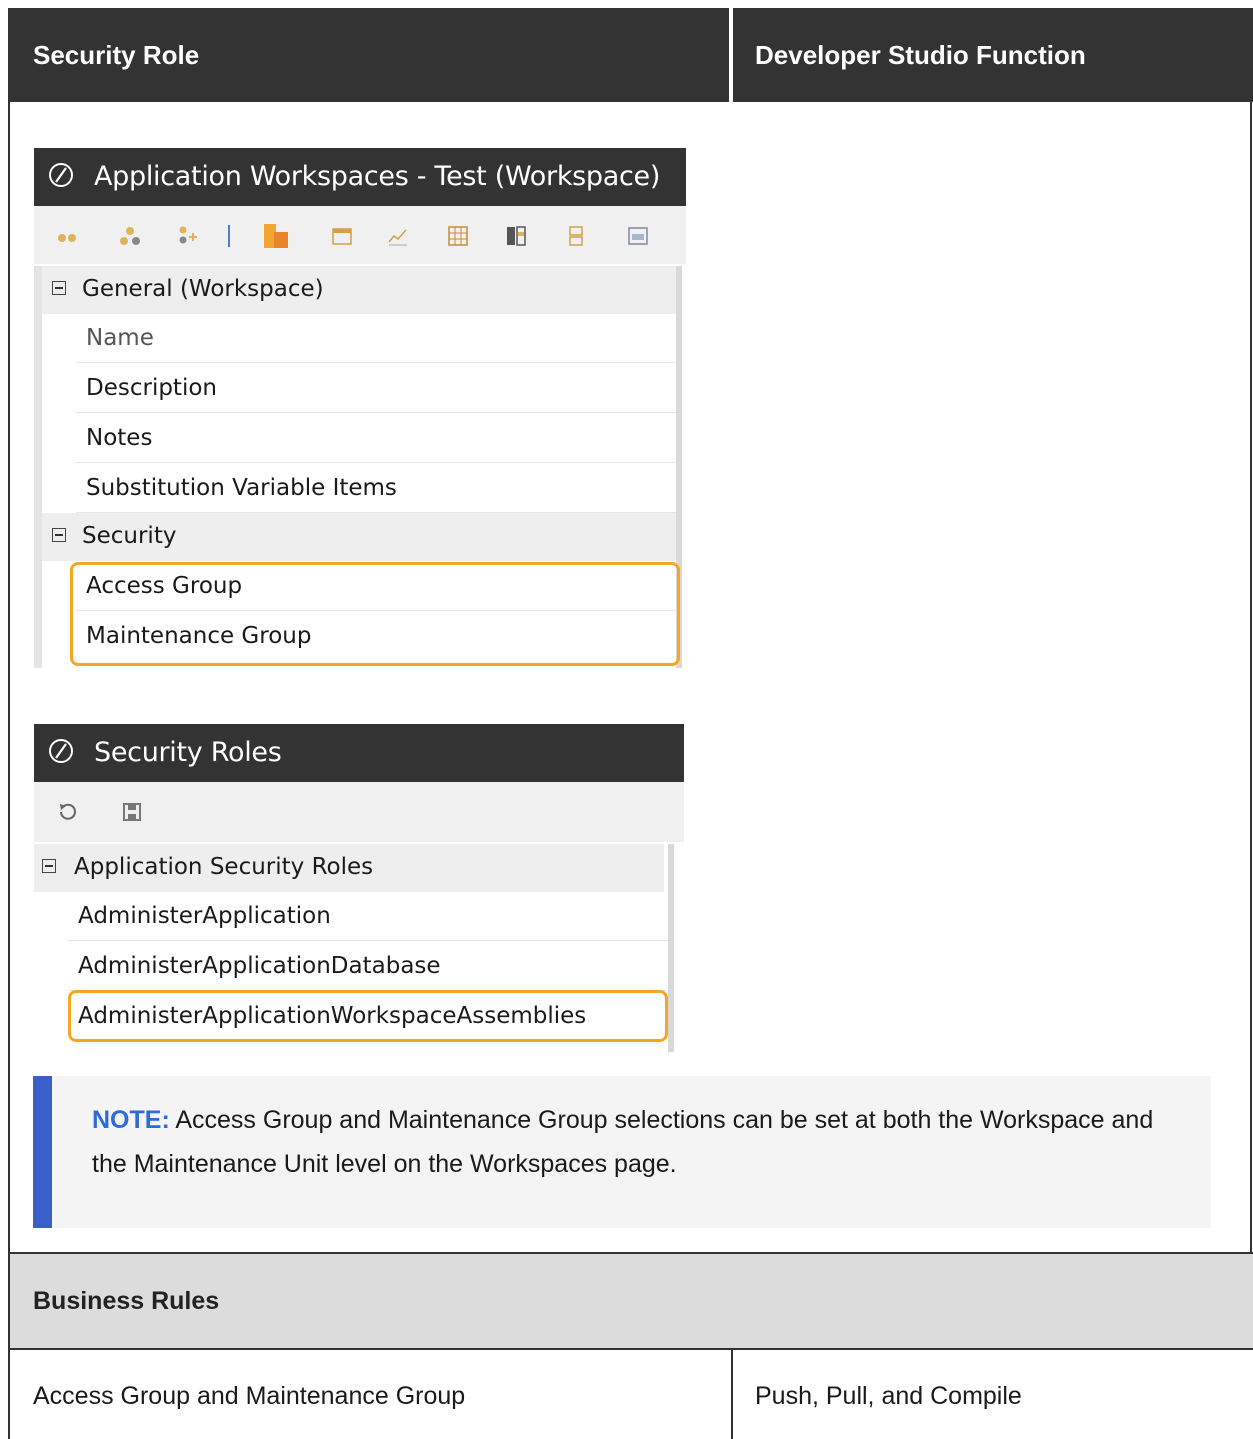 The width and height of the screenshot is (1253, 1439). What do you see at coordinates (376, 488) in the screenshot?
I see `property-row-substitution-variable-items: Substitution Variable Items` at bounding box center [376, 488].